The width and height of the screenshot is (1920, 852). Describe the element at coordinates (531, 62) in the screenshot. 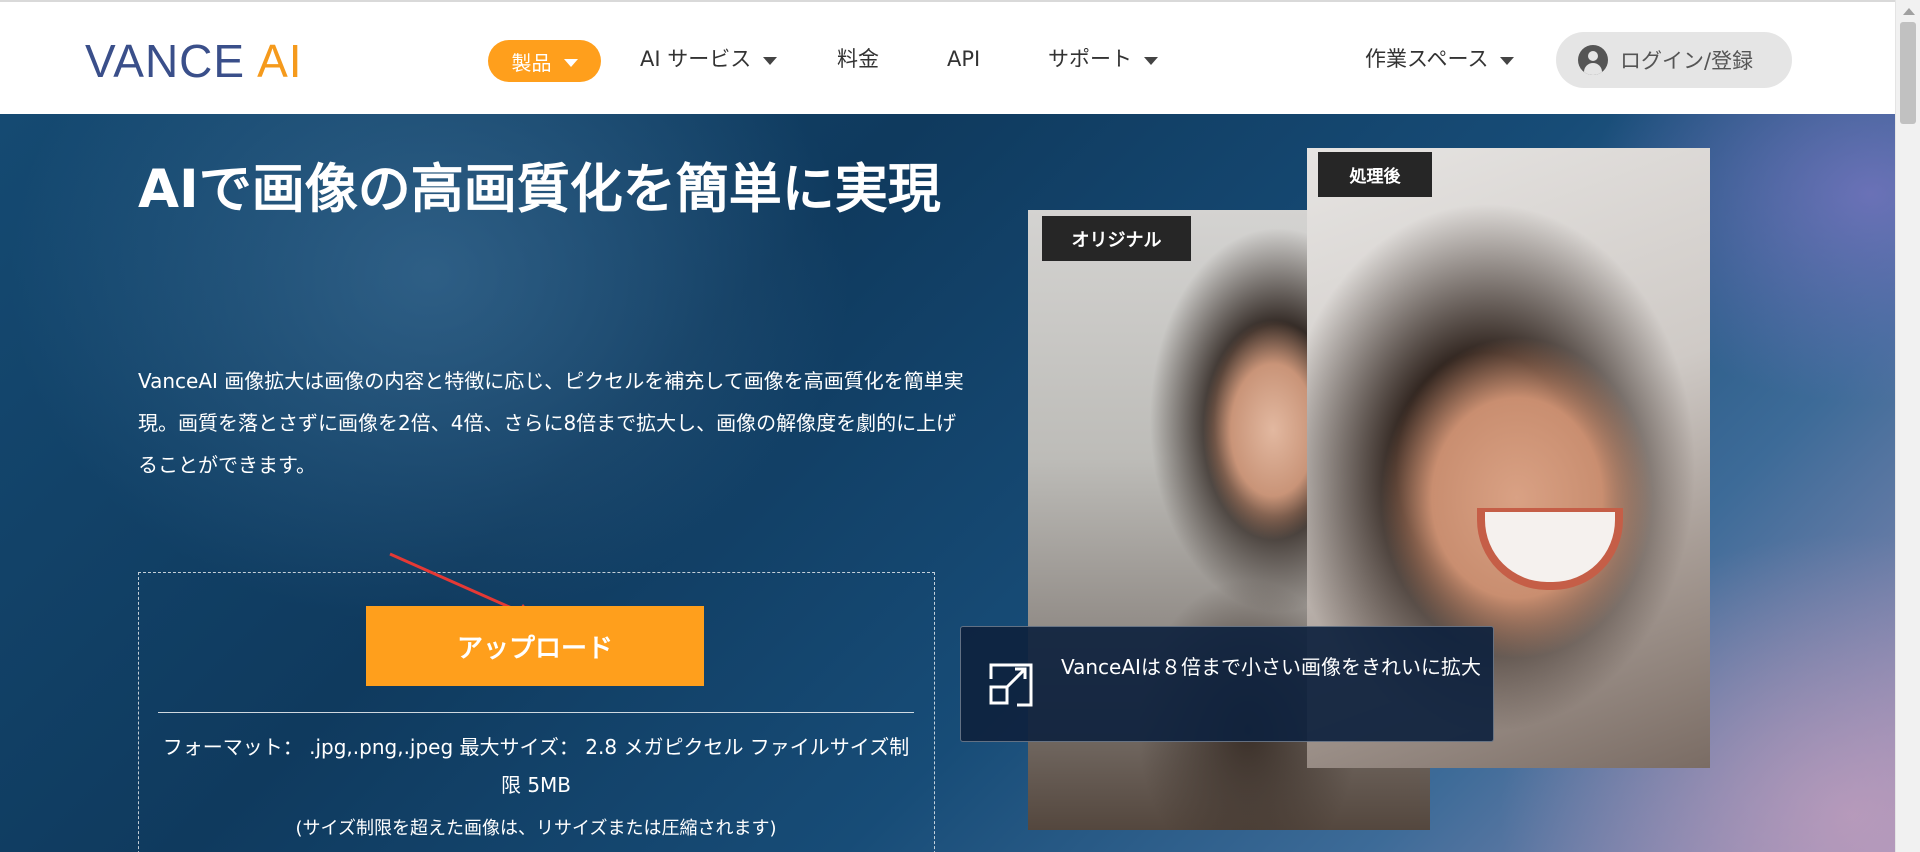

I see `nav-label-products: 製品` at that location.